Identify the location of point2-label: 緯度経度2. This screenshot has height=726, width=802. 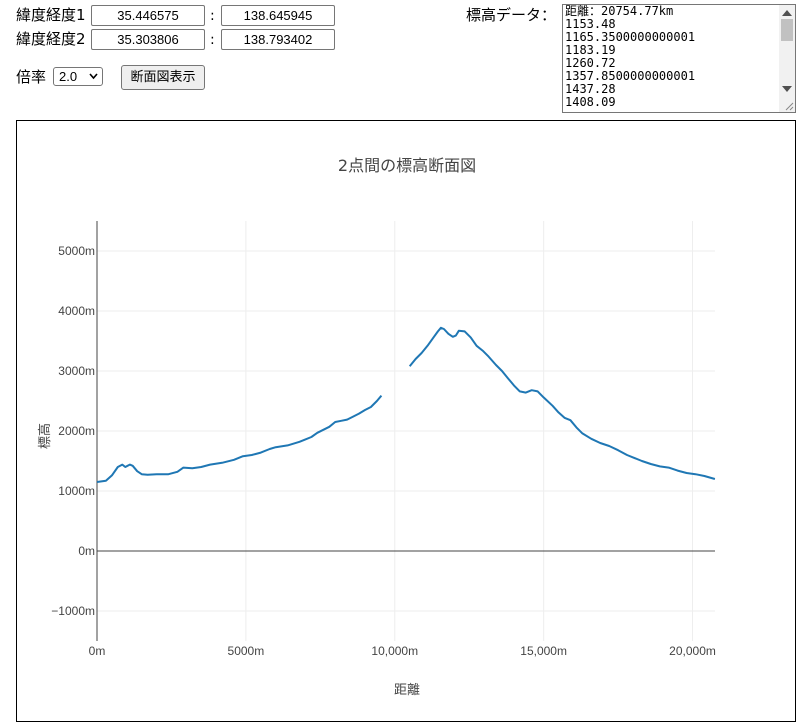
(51, 39).